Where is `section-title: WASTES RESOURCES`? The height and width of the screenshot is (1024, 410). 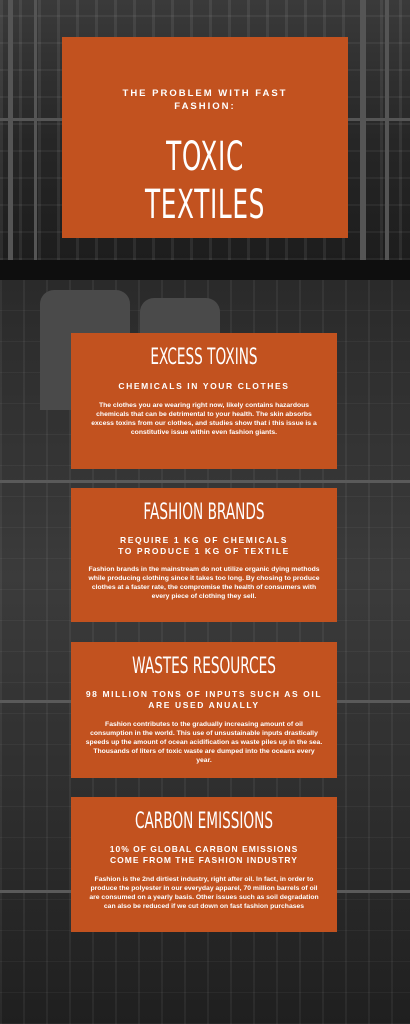 section-title: WASTES RESOURCES is located at coordinates (204, 666).